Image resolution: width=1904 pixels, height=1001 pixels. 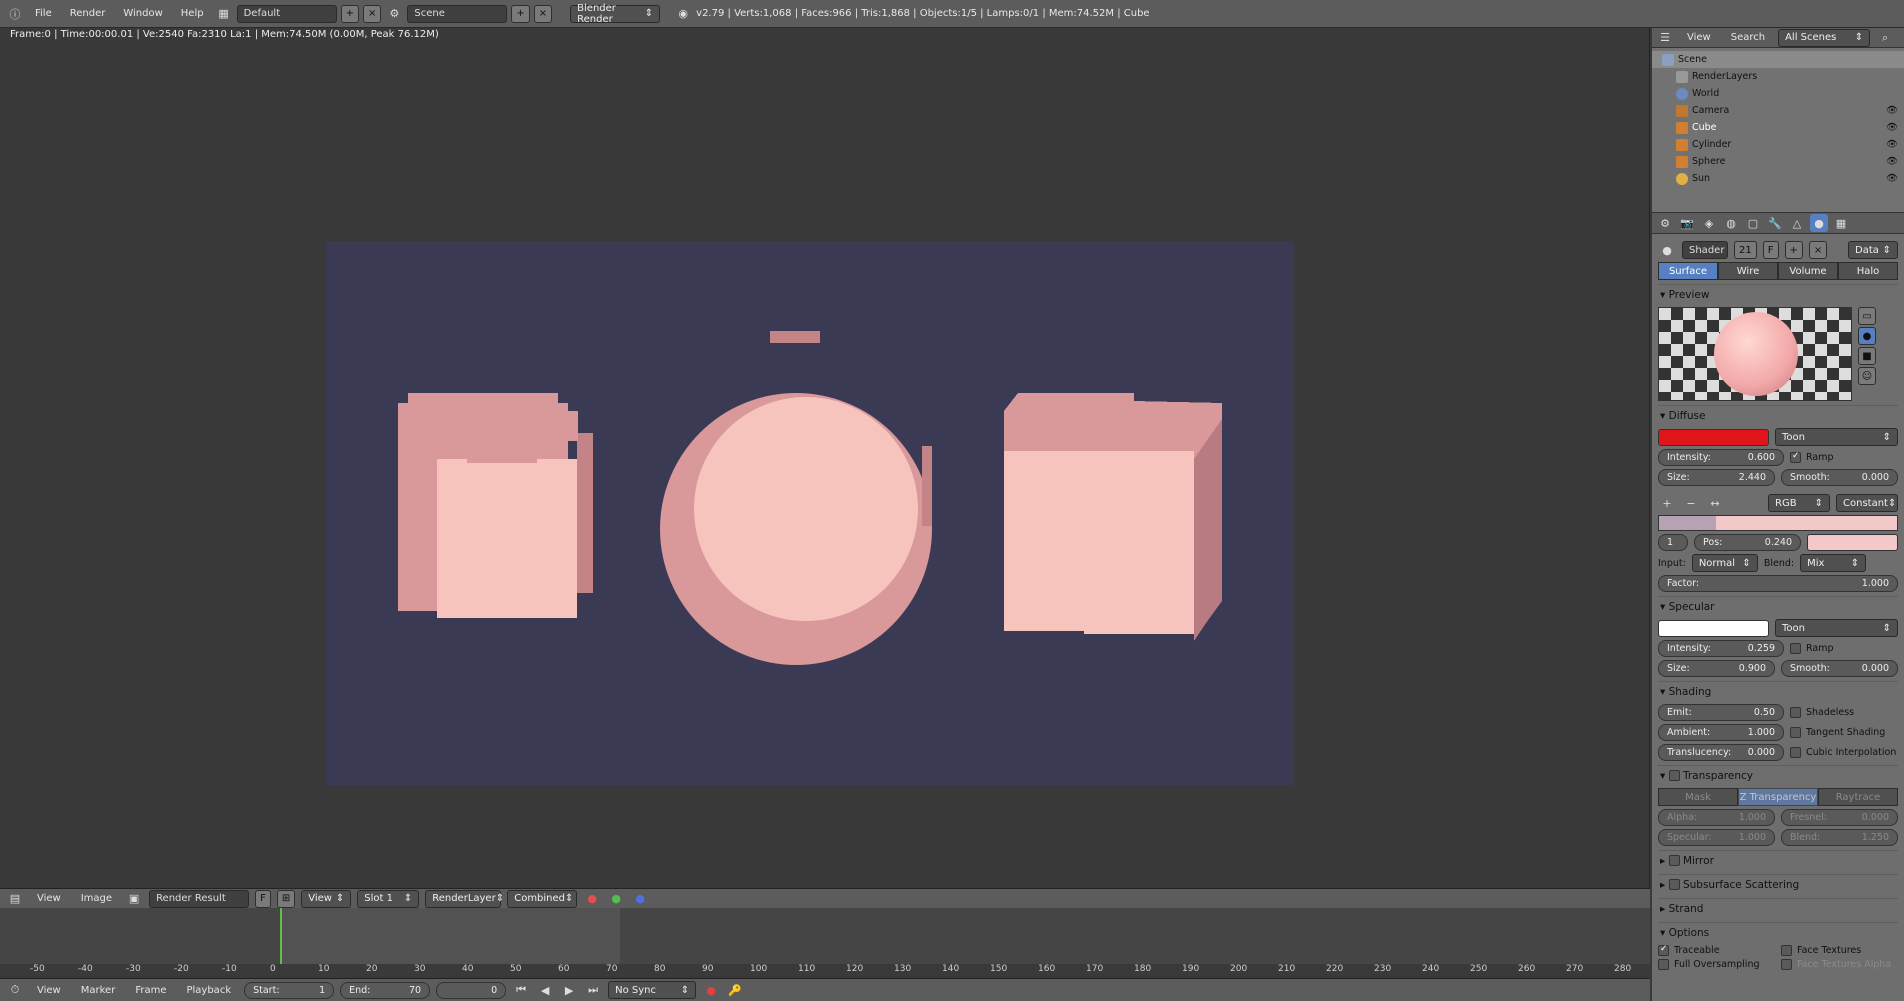 What do you see at coordinates (542, 898) in the screenshot?
I see `pass-dropdown: Combined ⇕` at bounding box center [542, 898].